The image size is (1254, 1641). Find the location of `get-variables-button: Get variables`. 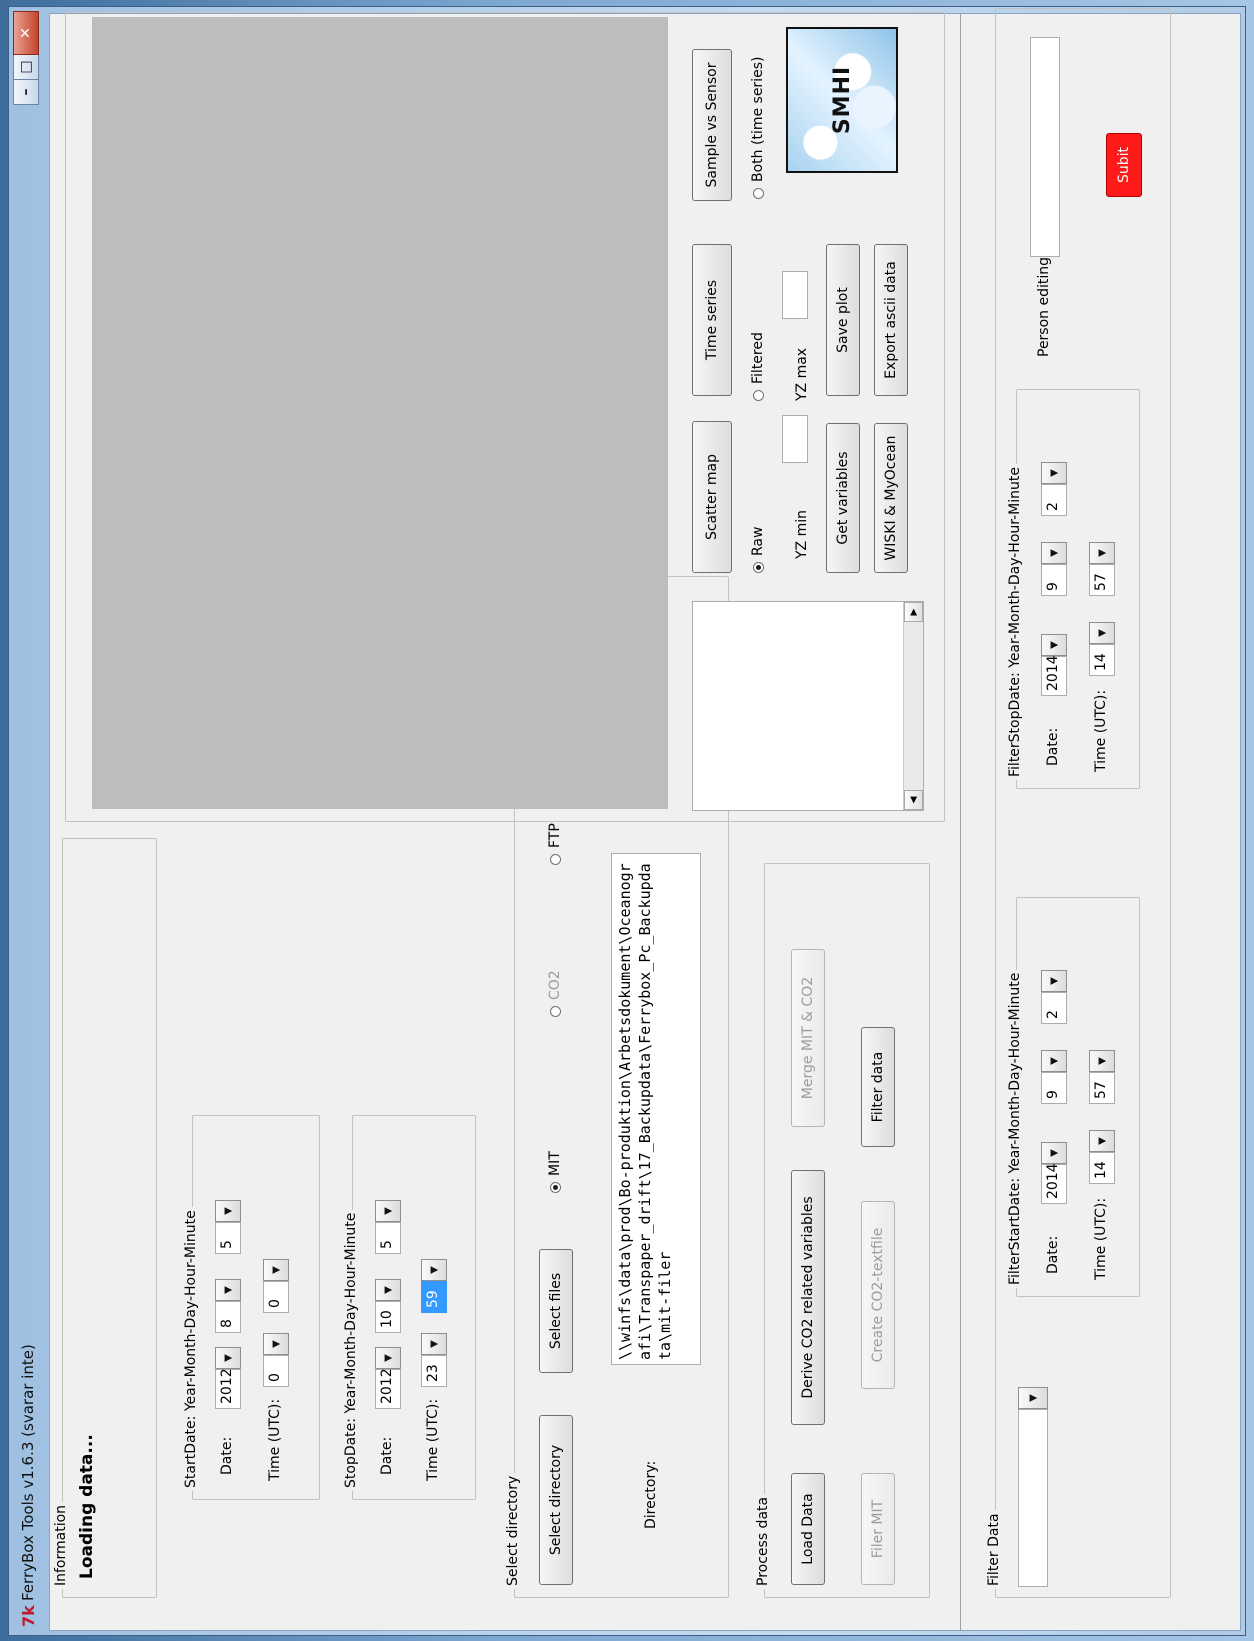

get-variables-button: Get variables is located at coordinates (843, 498).